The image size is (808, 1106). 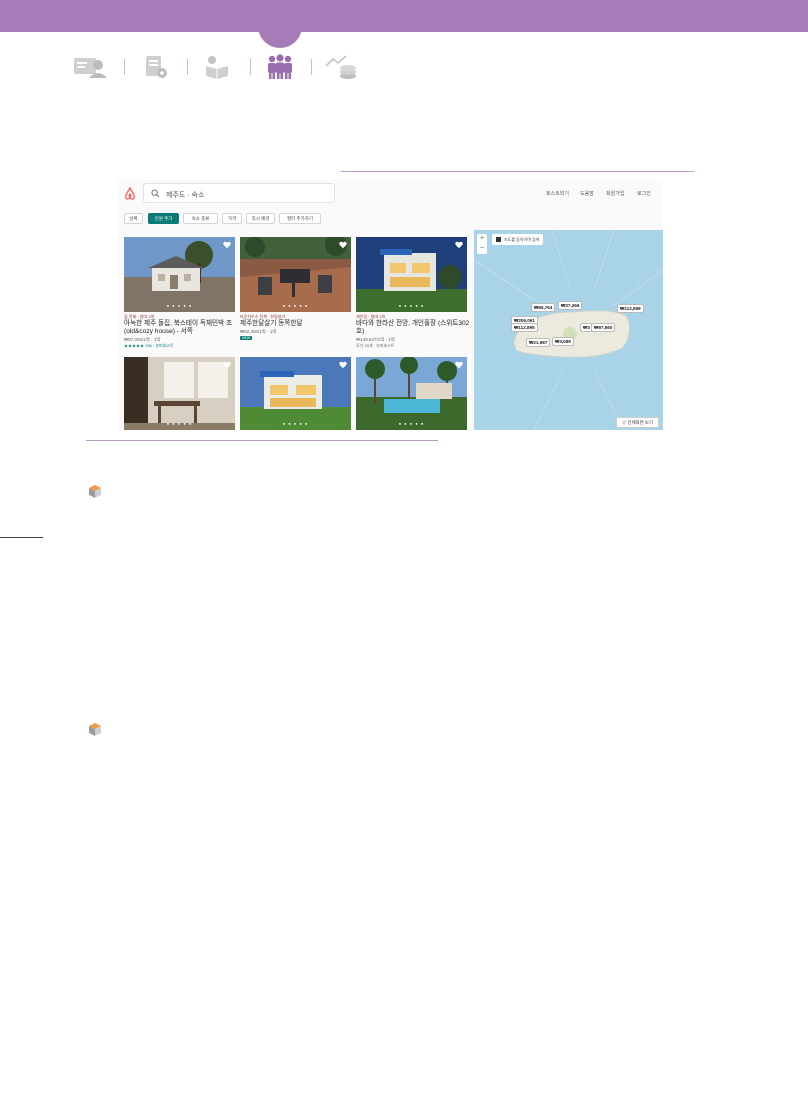 I want to click on checkbox-checked-icon, so click(x=498, y=240).